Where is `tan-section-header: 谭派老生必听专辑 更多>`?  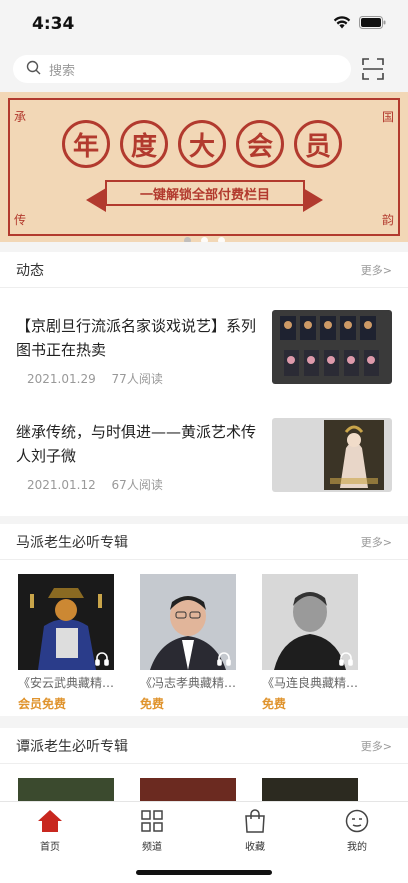
tan-section-header: 谭派老生必听专辑 更多> is located at coordinates (204, 746).